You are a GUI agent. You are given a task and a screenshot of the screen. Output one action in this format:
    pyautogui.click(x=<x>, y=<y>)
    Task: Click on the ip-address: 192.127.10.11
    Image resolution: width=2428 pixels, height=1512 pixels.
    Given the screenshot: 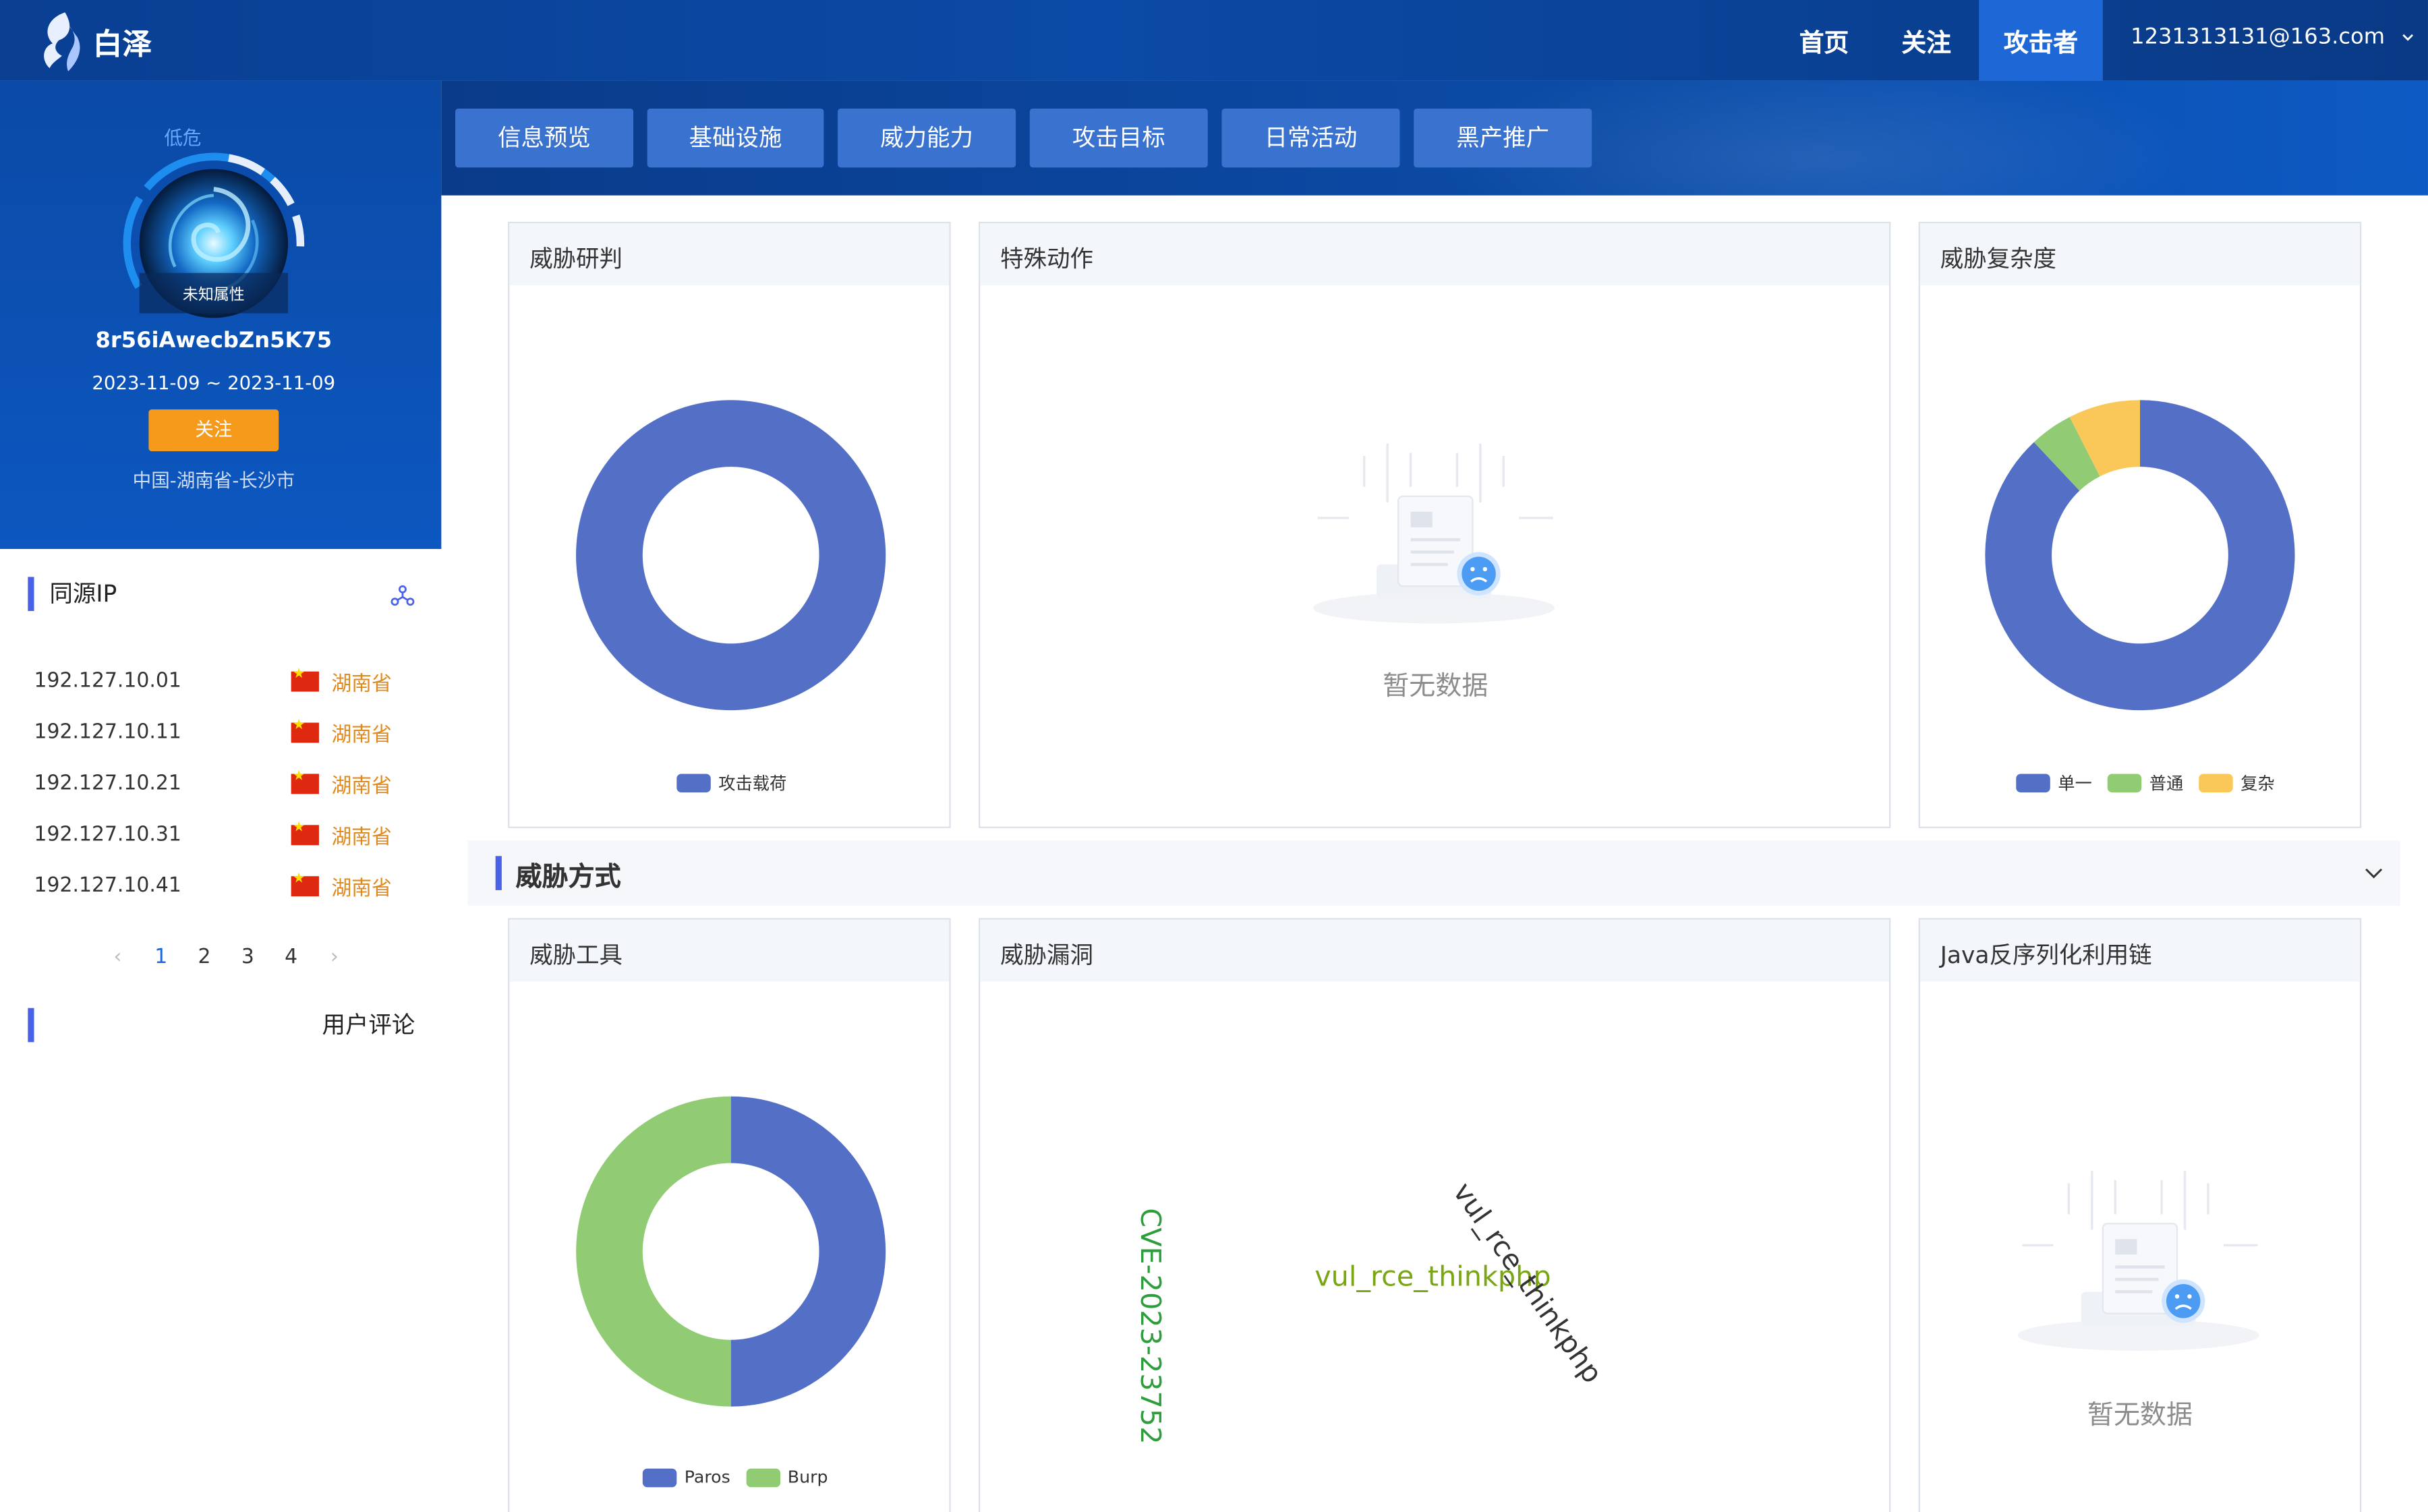 What is the action you would take?
    pyautogui.click(x=162, y=731)
    